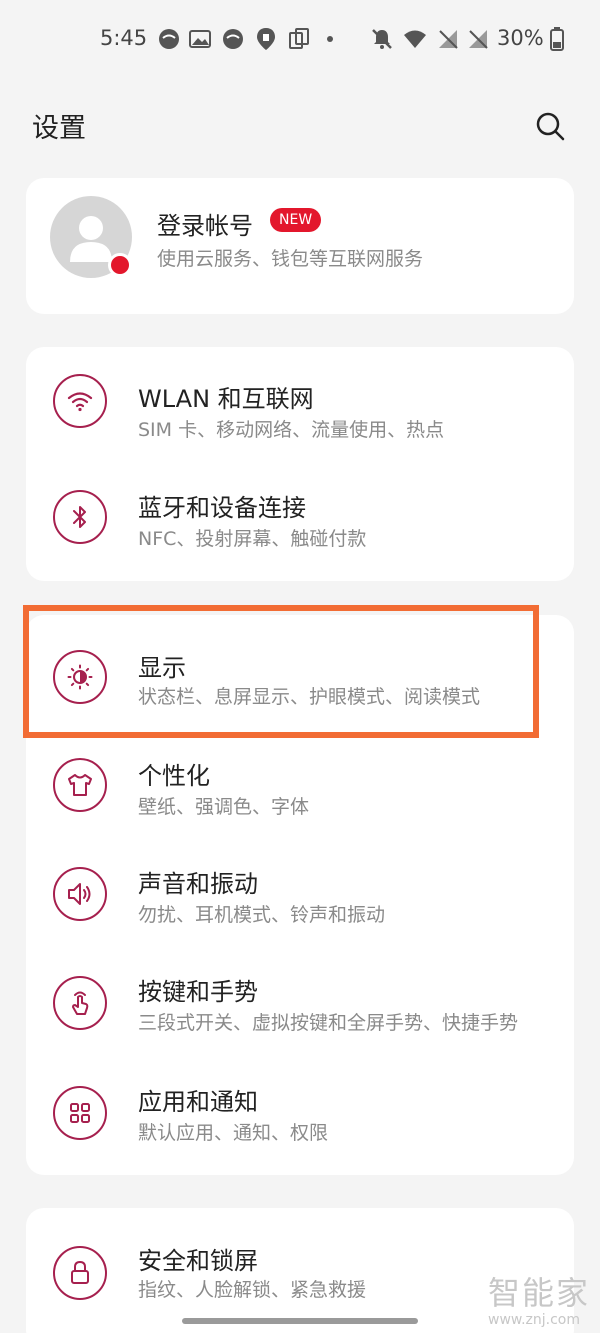 This screenshot has height=1333, width=600. What do you see at coordinates (300, 1321) in the screenshot?
I see `home-indicator` at bounding box center [300, 1321].